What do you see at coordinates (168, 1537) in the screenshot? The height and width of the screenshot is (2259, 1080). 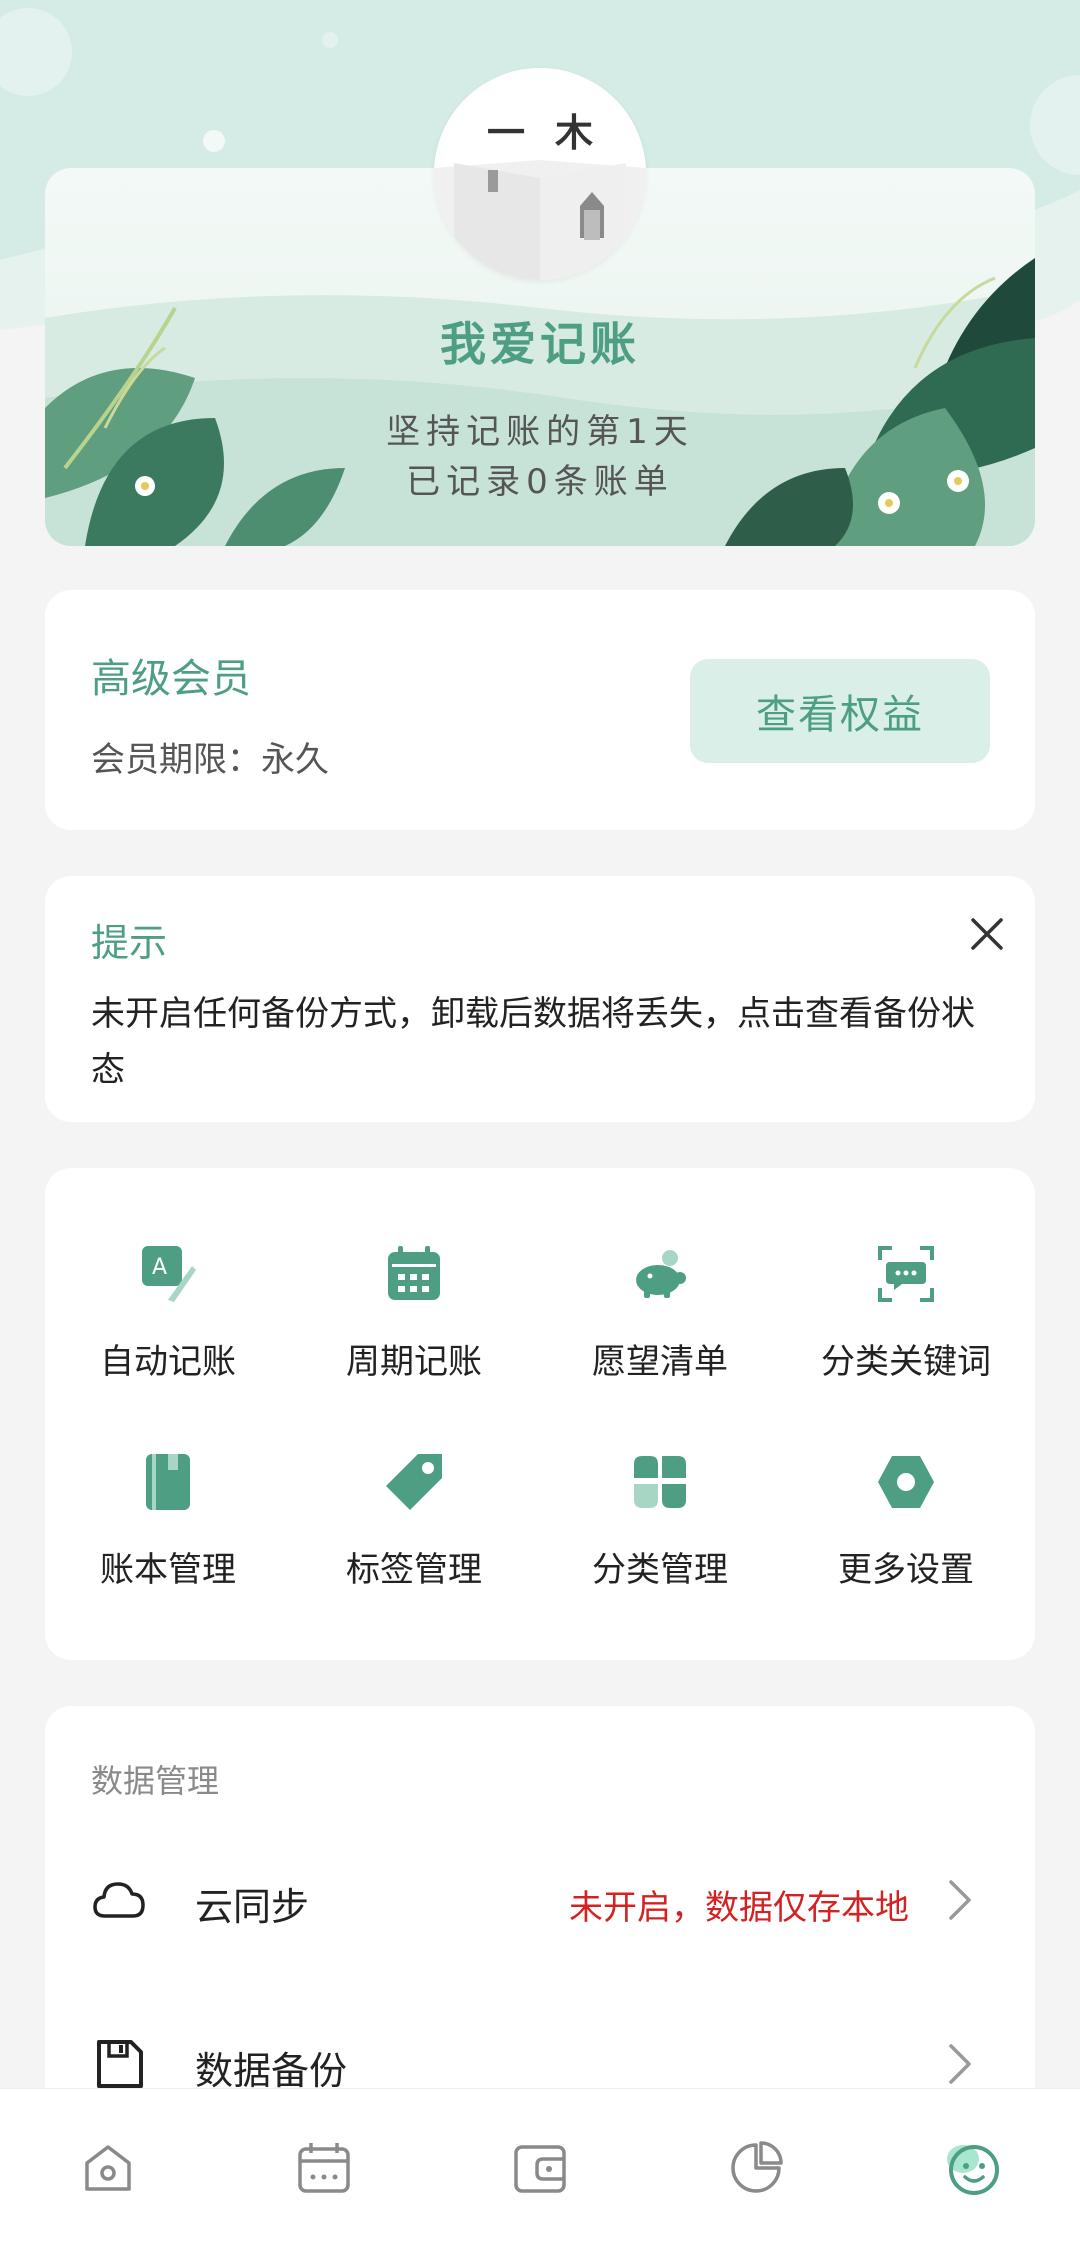 I see `feature-ledger-management: 账本管理` at bounding box center [168, 1537].